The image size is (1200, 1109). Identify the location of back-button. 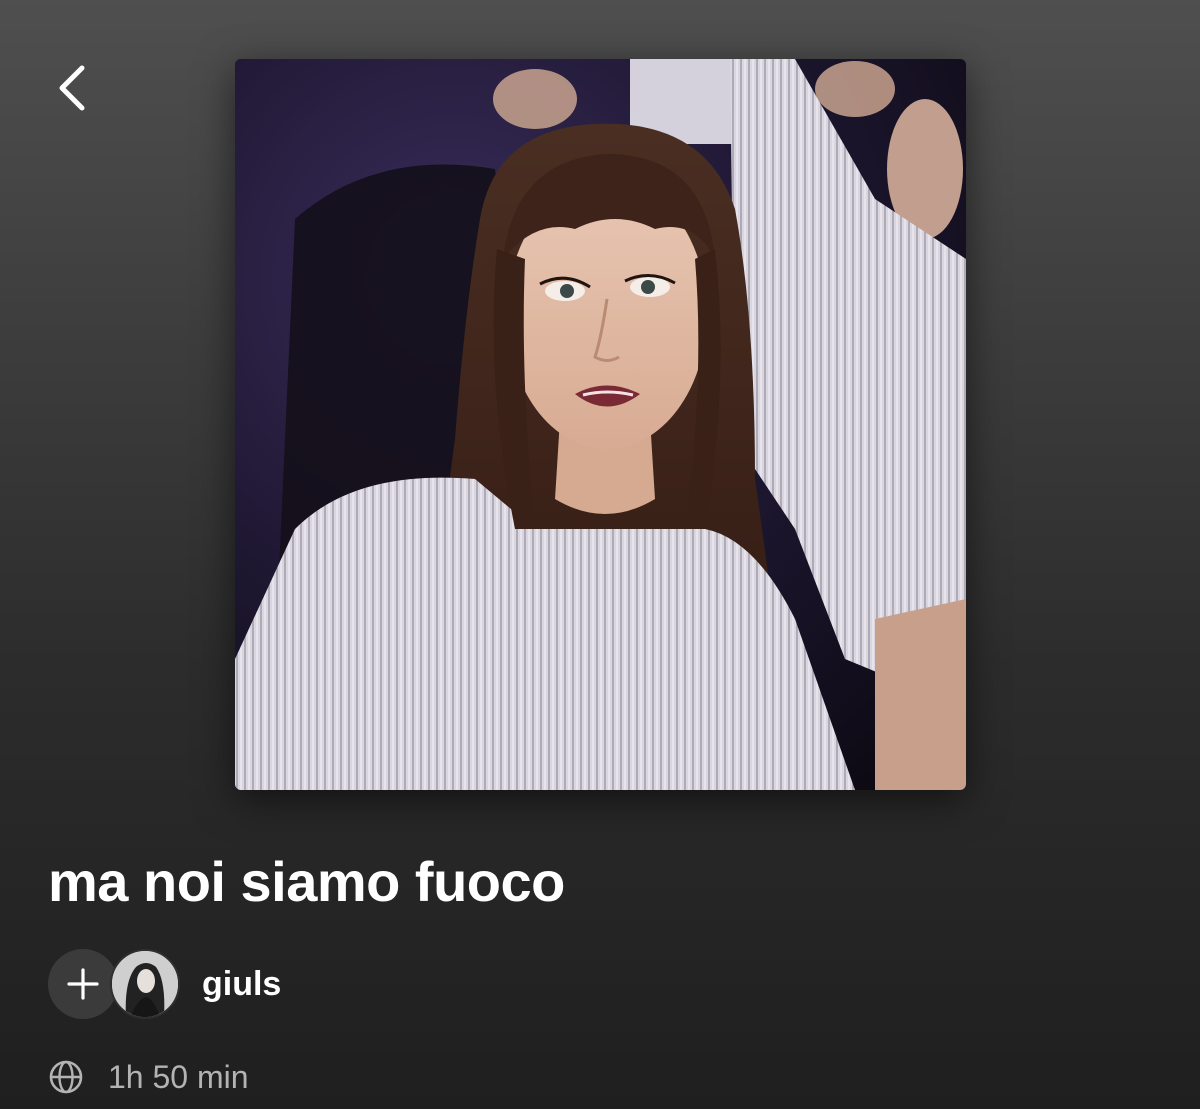
(72, 88).